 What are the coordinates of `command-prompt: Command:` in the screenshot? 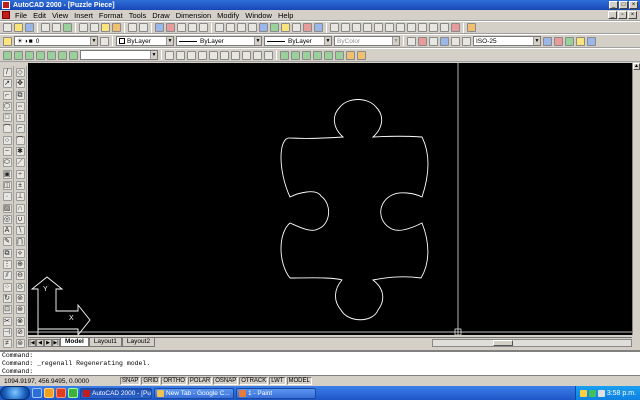 It's located at (321, 372).